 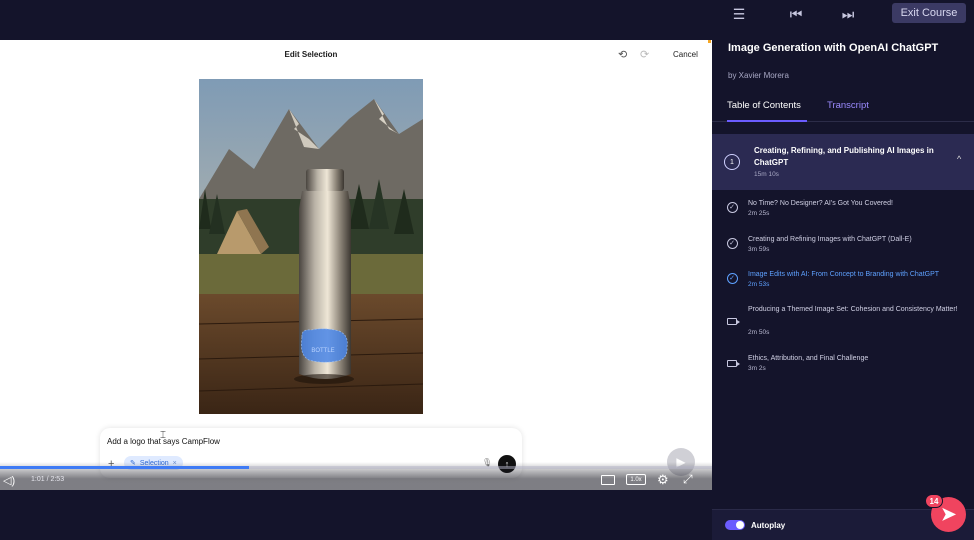 I want to click on skip-next-icon: ⏭, so click(x=848, y=14).